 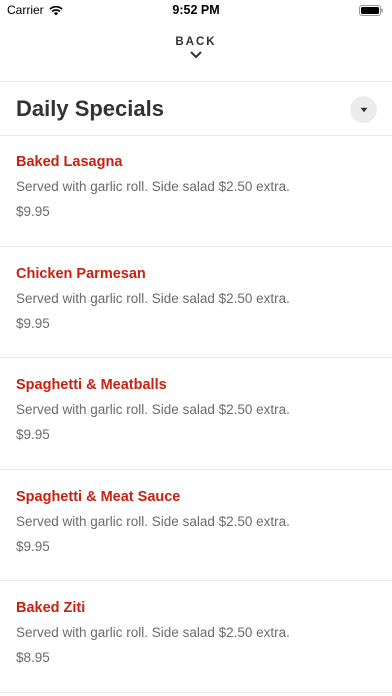 What do you see at coordinates (196, 42) in the screenshot?
I see `back-label: BACK` at bounding box center [196, 42].